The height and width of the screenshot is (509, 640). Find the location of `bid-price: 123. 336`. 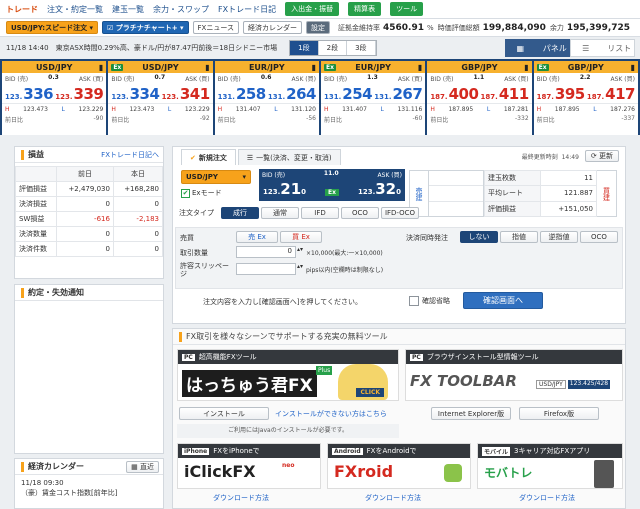

bid-price: 123. 336 is located at coordinates (29, 94).